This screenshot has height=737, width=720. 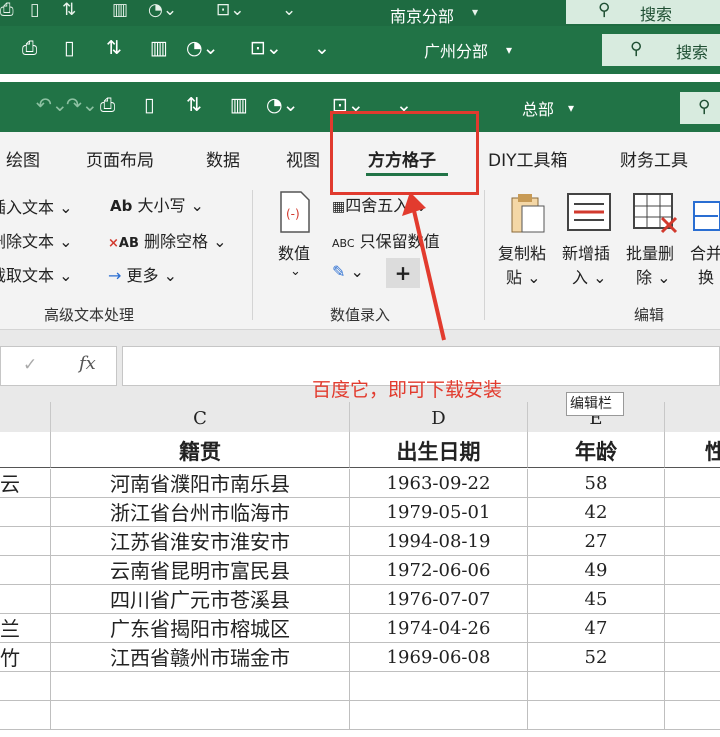 What do you see at coordinates (52, 105) in the screenshot?
I see `undo-icon: ↶⌄` at bounding box center [52, 105].